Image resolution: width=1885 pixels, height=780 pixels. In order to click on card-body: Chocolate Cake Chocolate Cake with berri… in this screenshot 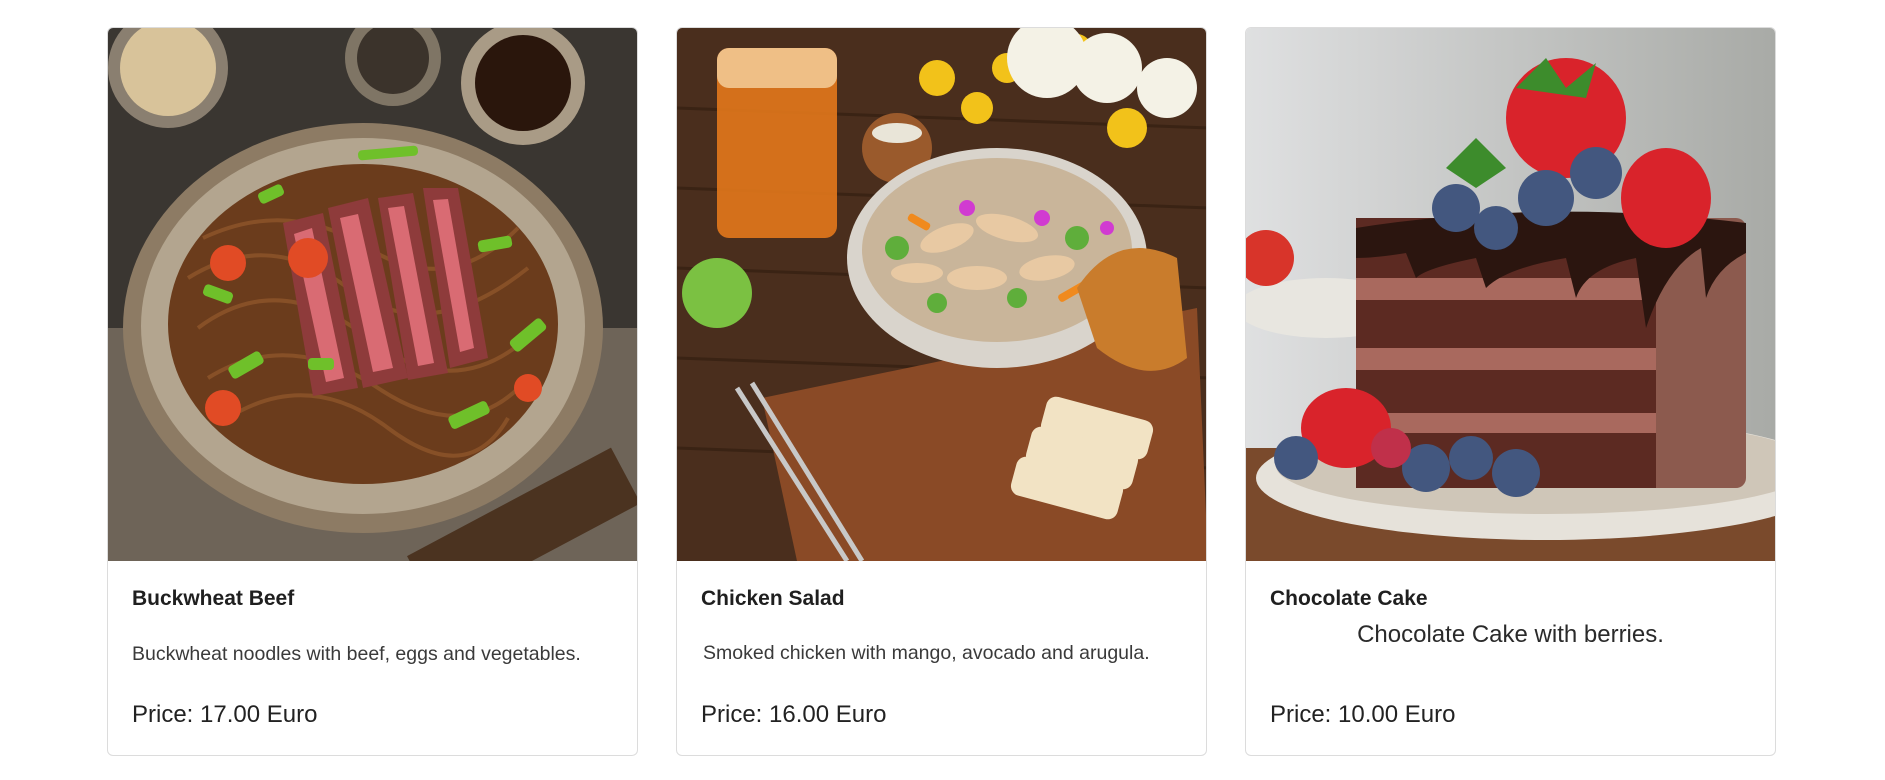, I will do `click(1510, 658)`.